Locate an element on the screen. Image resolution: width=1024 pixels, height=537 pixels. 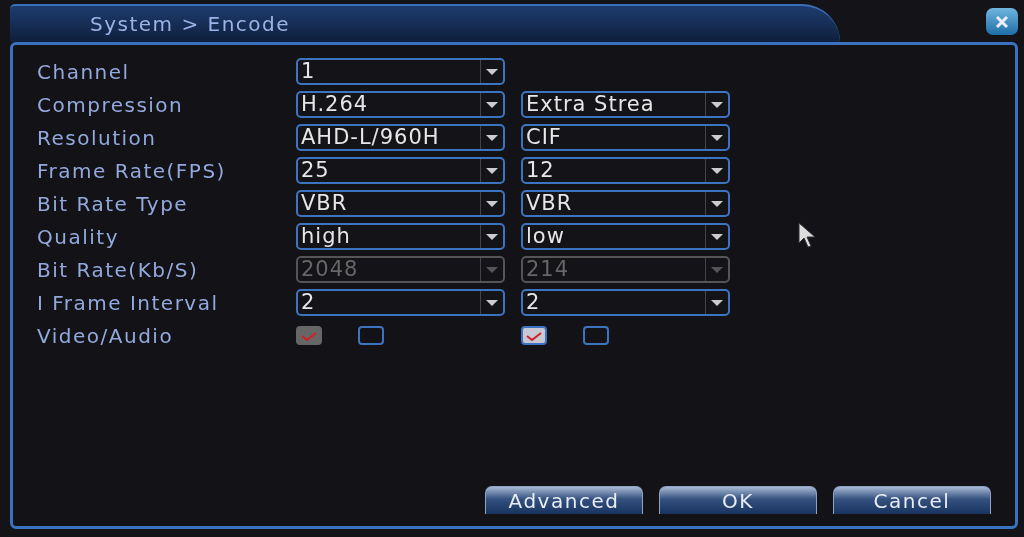
field-label: Frame Rate(FPS) is located at coordinates (132, 170).